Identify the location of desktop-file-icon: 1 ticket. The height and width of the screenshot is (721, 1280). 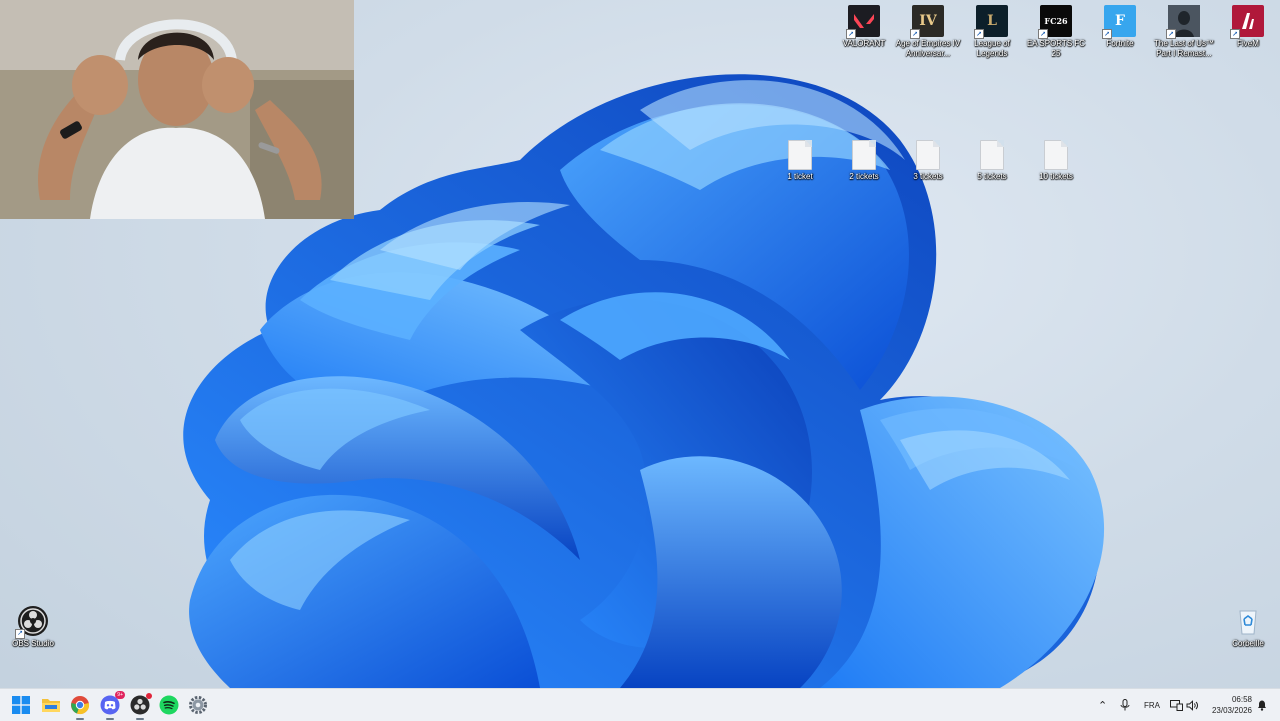
(800, 161).